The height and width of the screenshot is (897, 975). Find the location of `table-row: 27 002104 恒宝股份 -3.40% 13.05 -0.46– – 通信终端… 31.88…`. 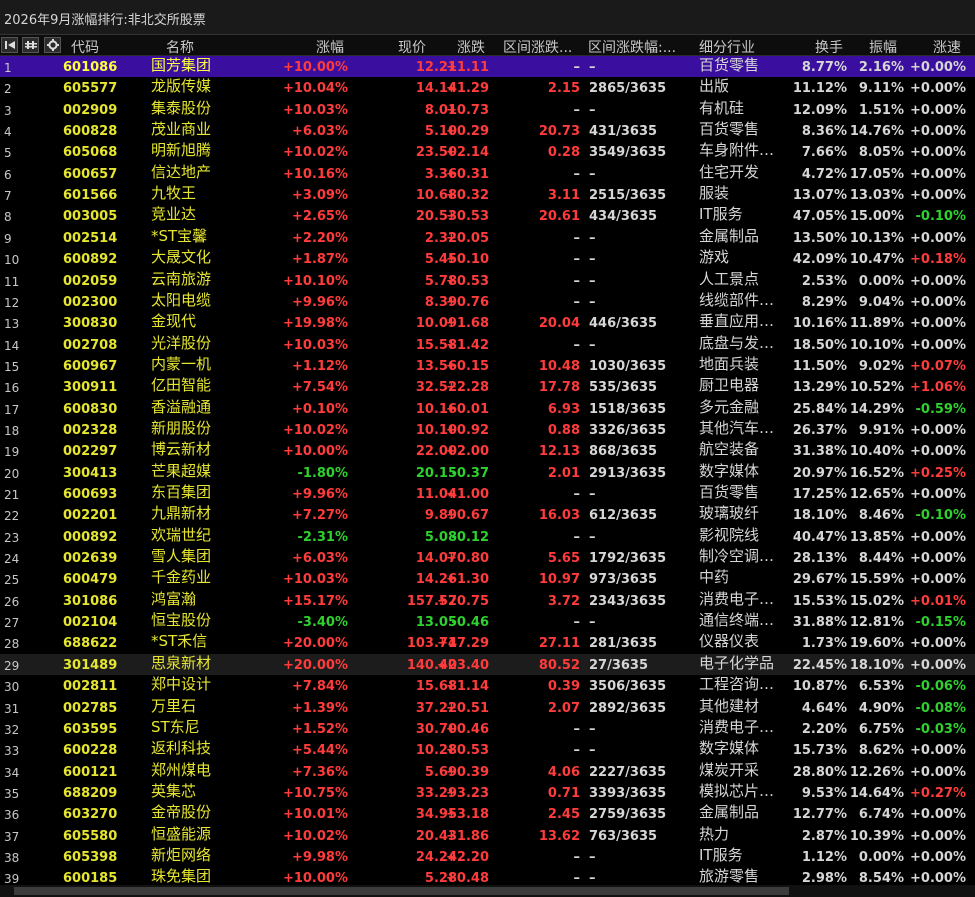

table-row: 27 002104 恒宝股份 -3.40% 13.05 -0.46– – 通信终端… 31.88… is located at coordinates (487, 621).